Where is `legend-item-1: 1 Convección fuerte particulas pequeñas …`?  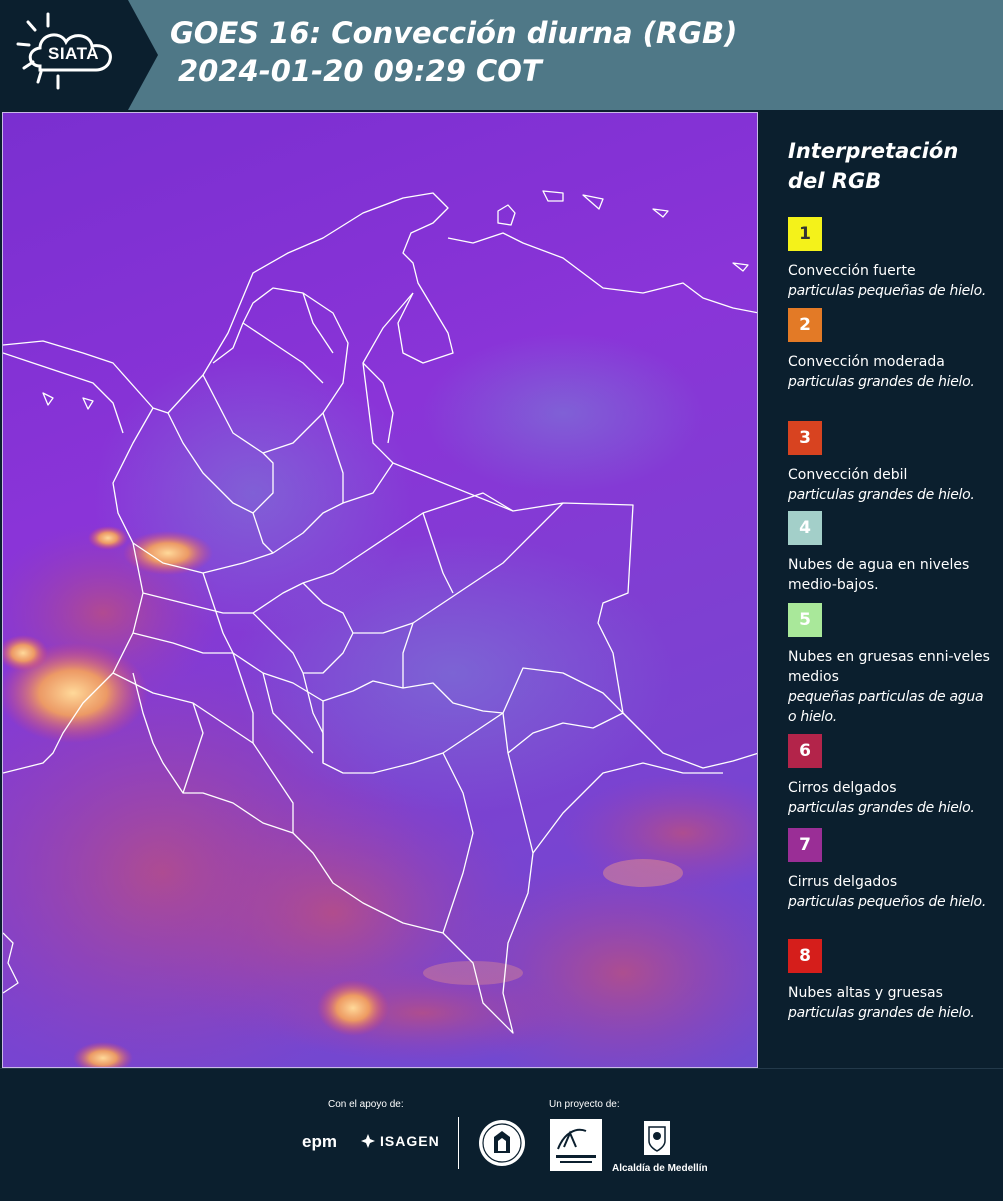 legend-item-1: 1 Convección fuerte particulas pequeñas … is located at coordinates (890, 259).